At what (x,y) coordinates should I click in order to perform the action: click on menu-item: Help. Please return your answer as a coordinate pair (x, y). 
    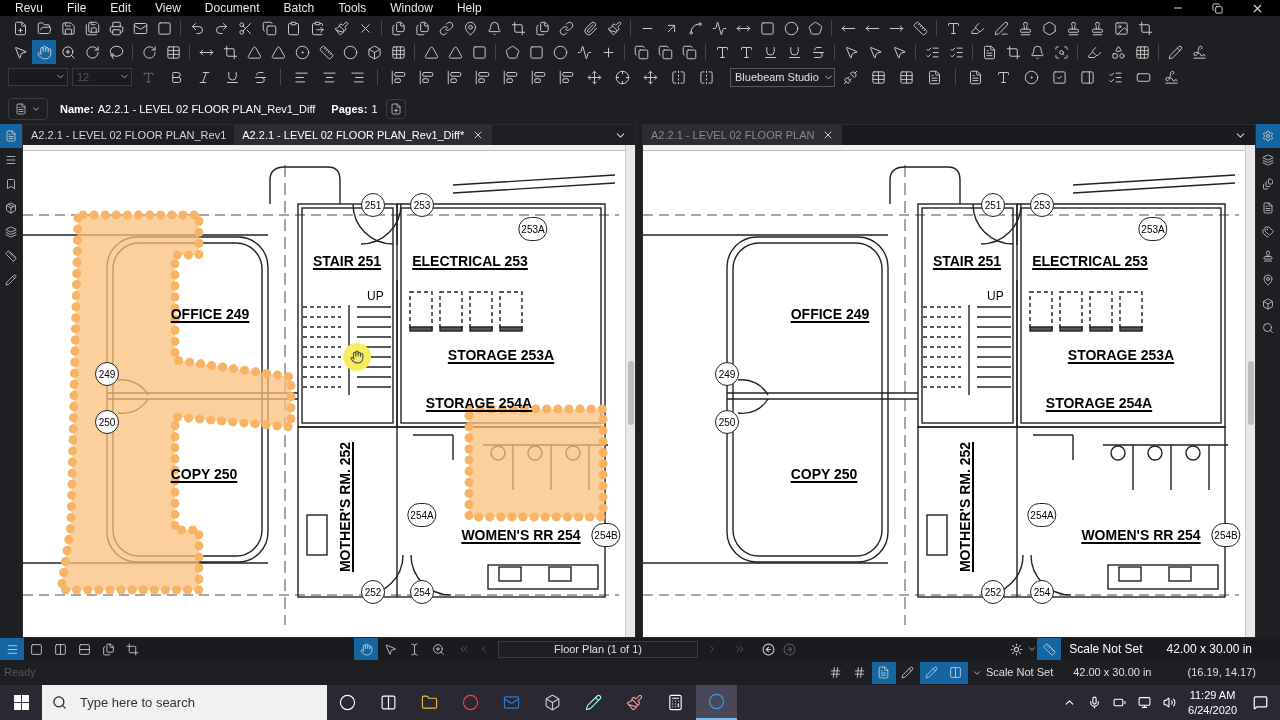
    Looking at the image, I should click on (469, 8).